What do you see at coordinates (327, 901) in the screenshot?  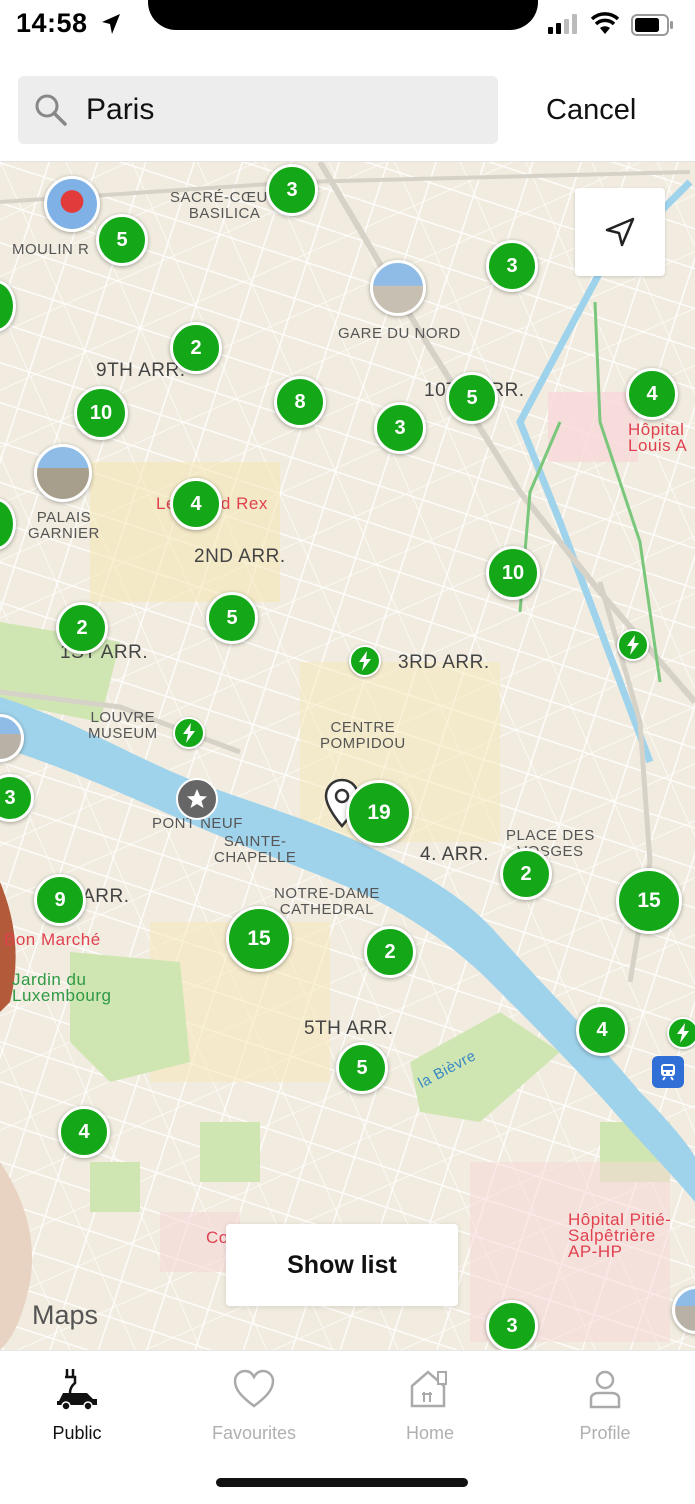 I see `label-notre-dame: NOTRE-DAME CATHEDRAL` at bounding box center [327, 901].